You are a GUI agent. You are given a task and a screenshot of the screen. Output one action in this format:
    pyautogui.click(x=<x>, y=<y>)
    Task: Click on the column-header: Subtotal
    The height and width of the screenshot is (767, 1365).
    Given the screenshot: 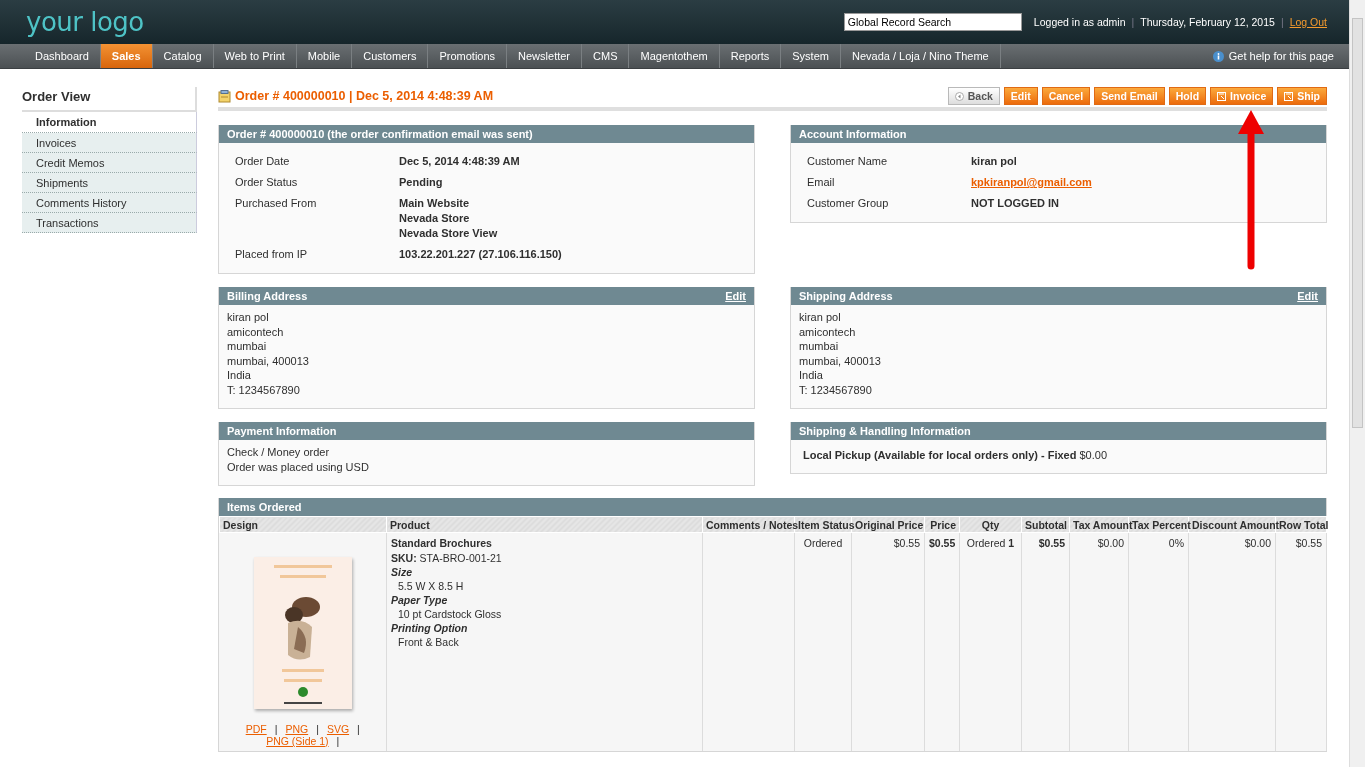 What is the action you would take?
    pyautogui.click(x=1045, y=524)
    